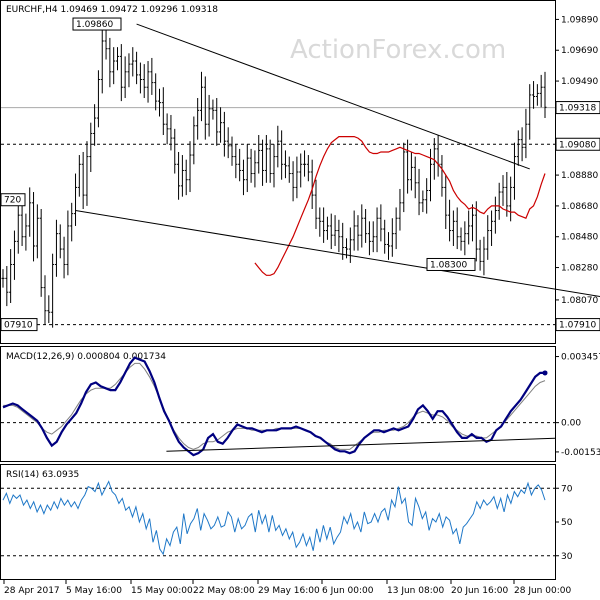 Image resolution: width=600 pixels, height=600 pixels. Describe the element at coordinates (12, 201) in the screenshot. I see `price-annotation-label: 720` at that location.